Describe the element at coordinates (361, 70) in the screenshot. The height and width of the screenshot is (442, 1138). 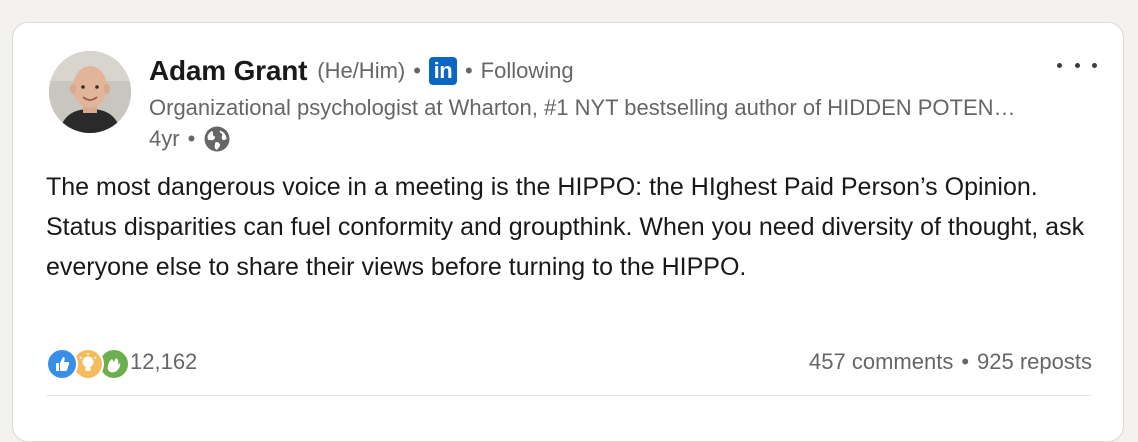
I see `author-pronouns: (He/Him)` at that location.